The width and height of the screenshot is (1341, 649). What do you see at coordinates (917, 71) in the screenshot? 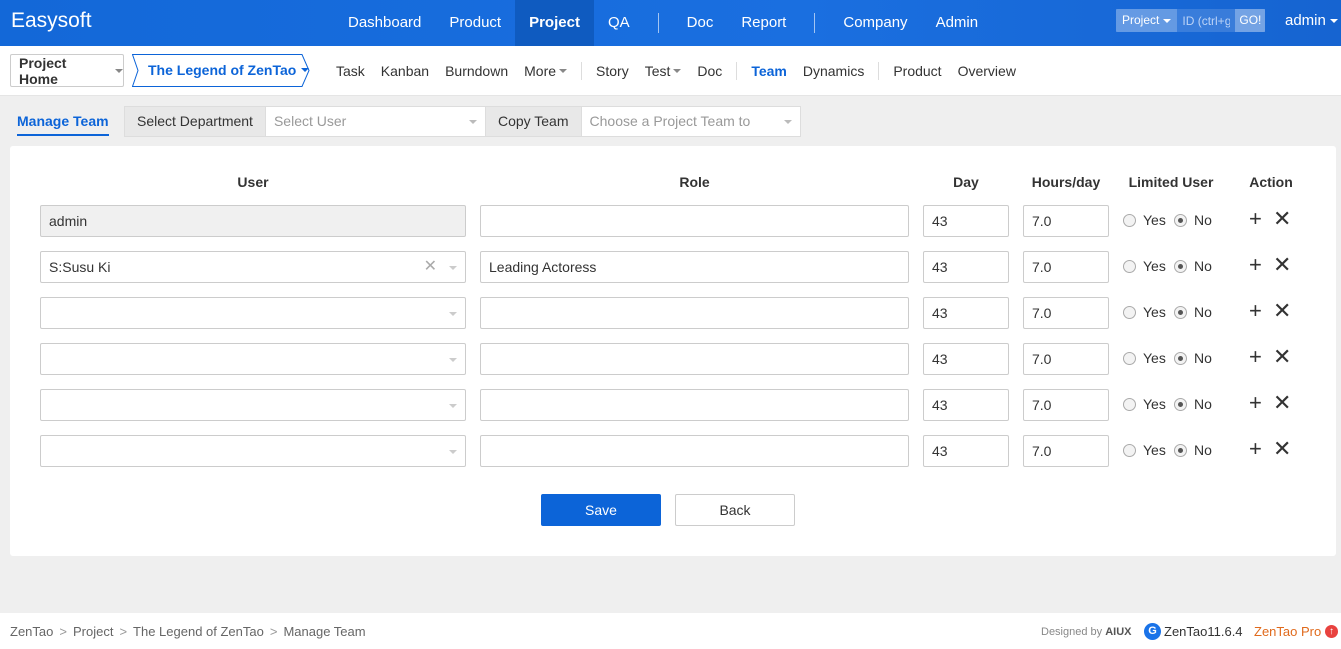
I see `subnav-product: Product` at bounding box center [917, 71].